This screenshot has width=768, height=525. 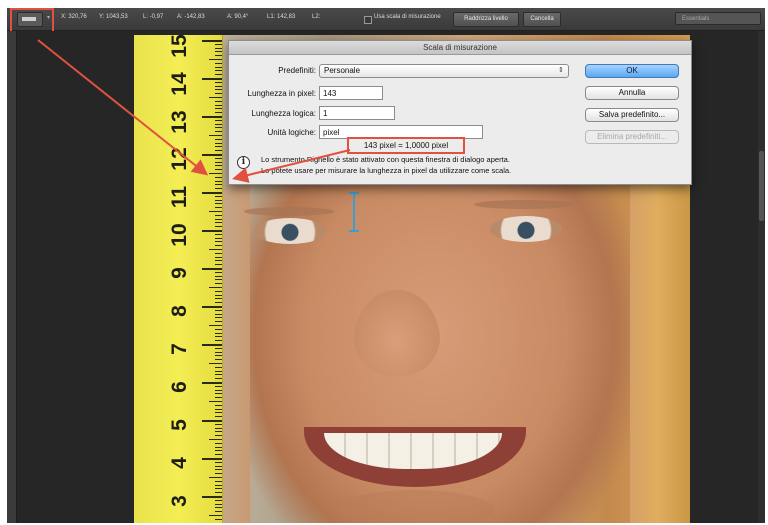 I want to click on vertical-ruler, so click(x=12, y=277).